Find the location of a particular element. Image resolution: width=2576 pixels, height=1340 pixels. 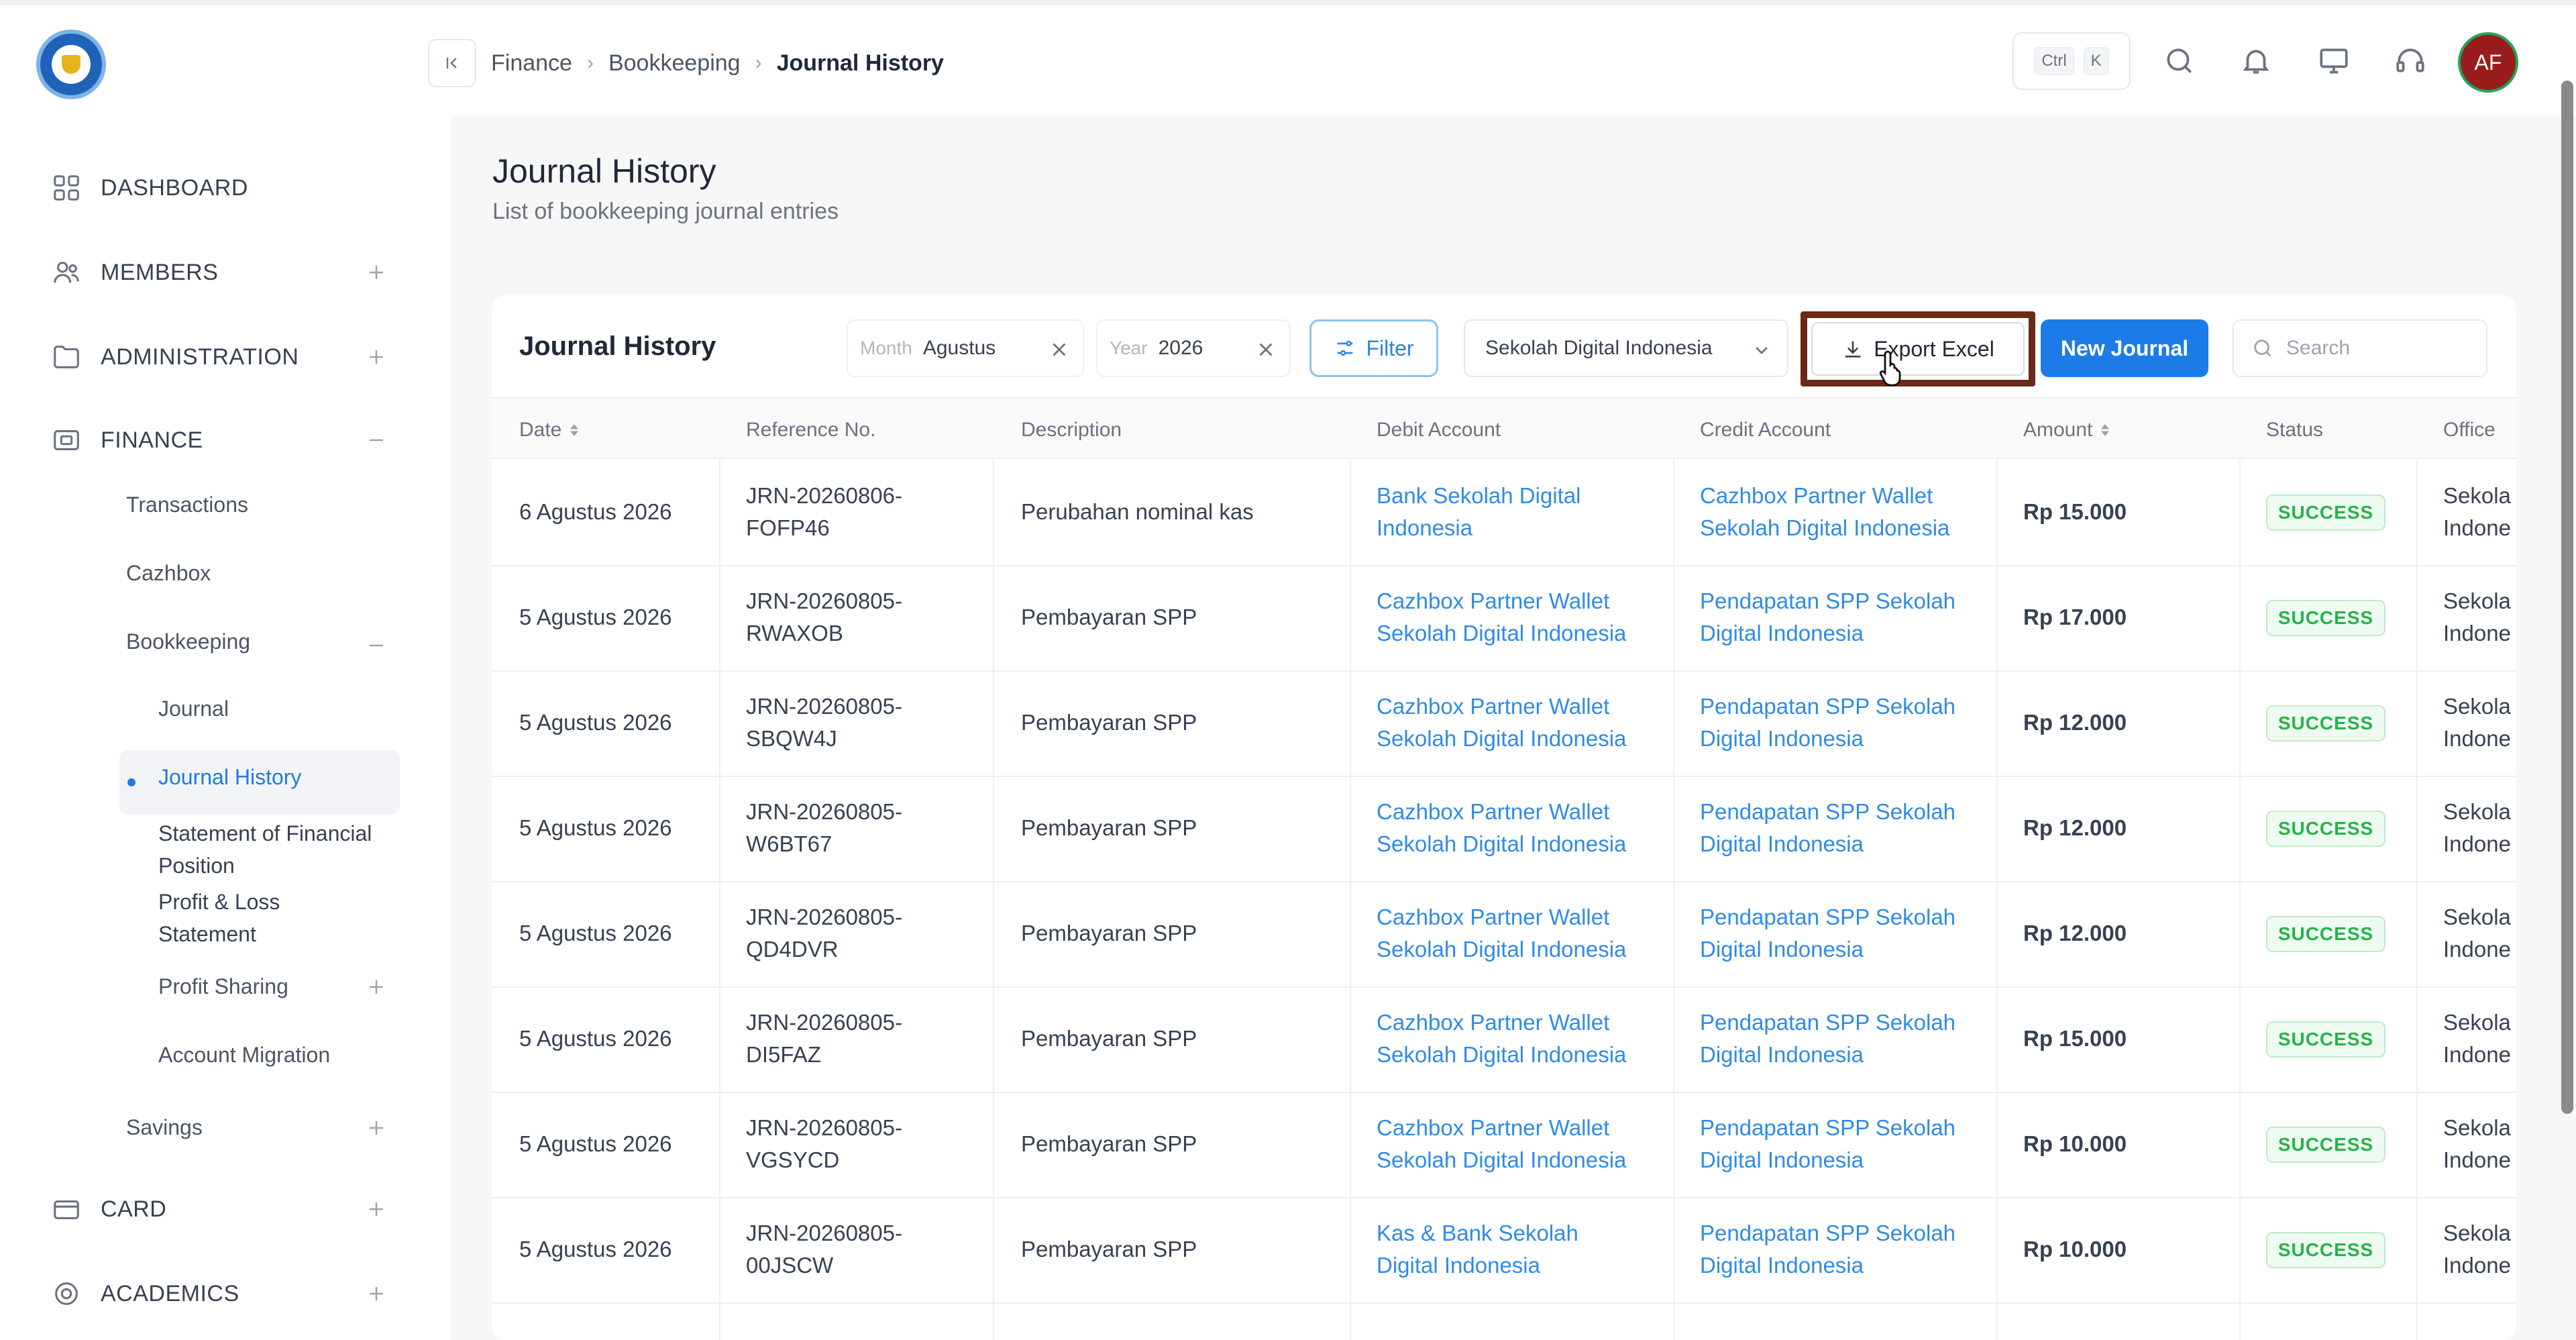

avatar: AF is located at coordinates (2488, 63).